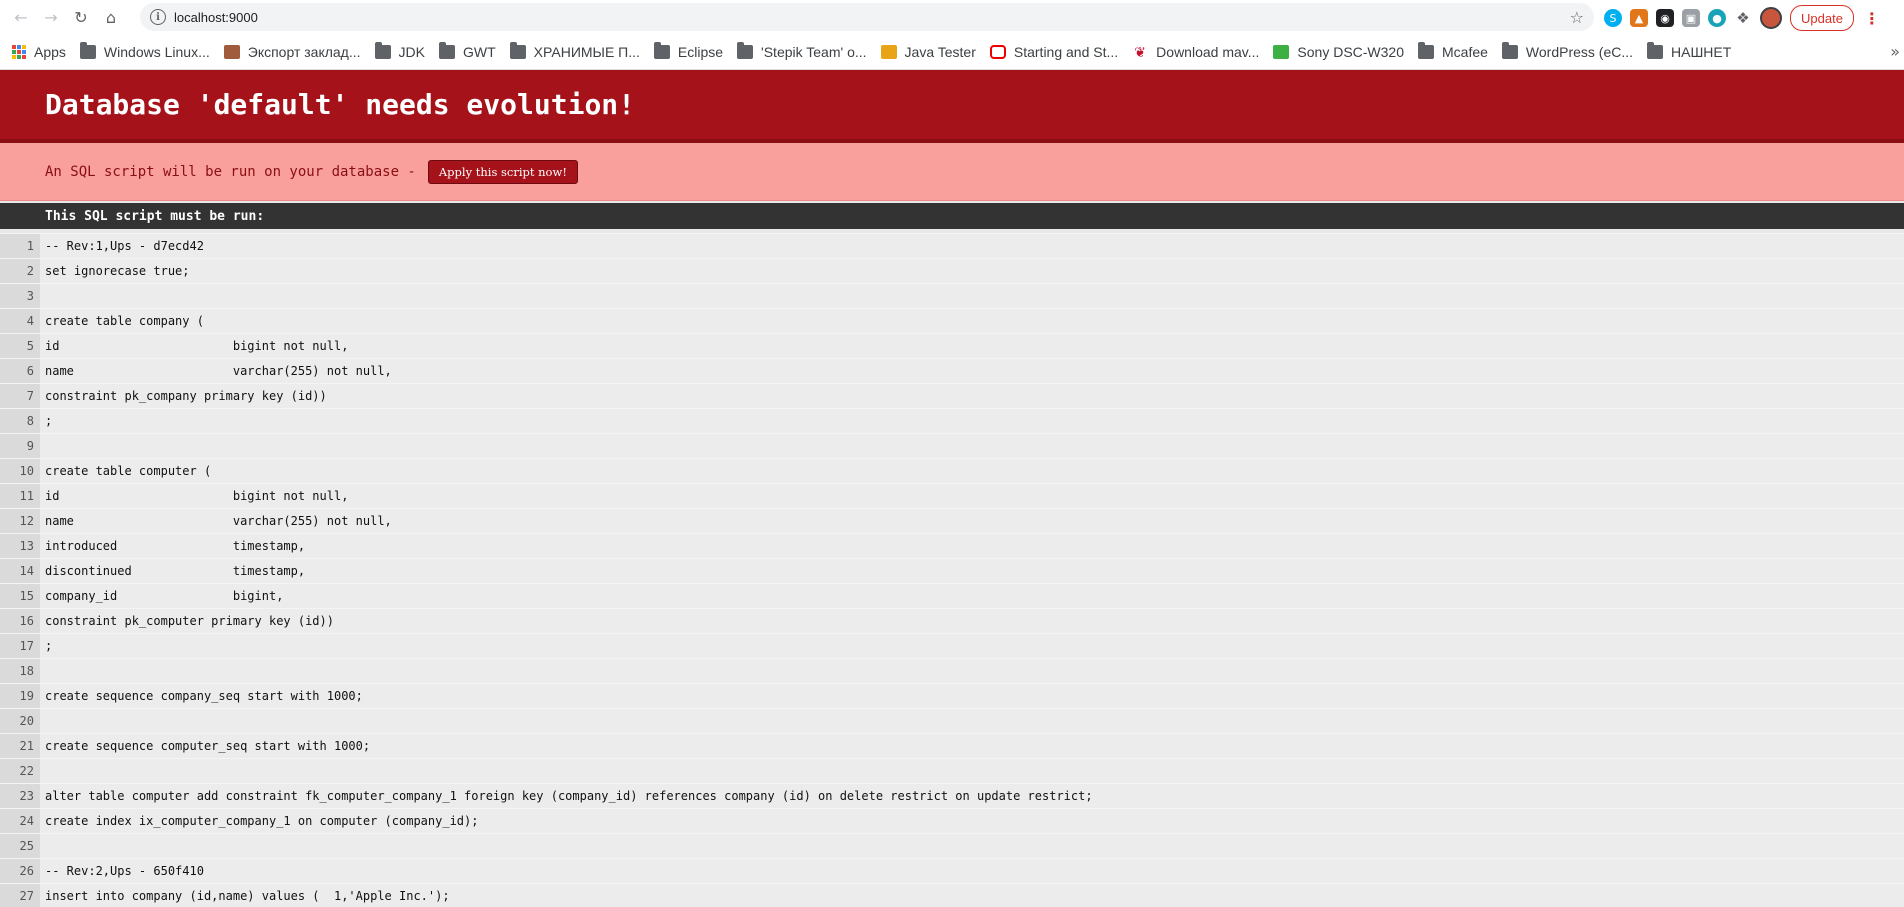 Image resolution: width=1904 pixels, height=907 pixels. Describe the element at coordinates (1665, 18) in the screenshot. I see `extension-mask-icon: ◉` at that location.